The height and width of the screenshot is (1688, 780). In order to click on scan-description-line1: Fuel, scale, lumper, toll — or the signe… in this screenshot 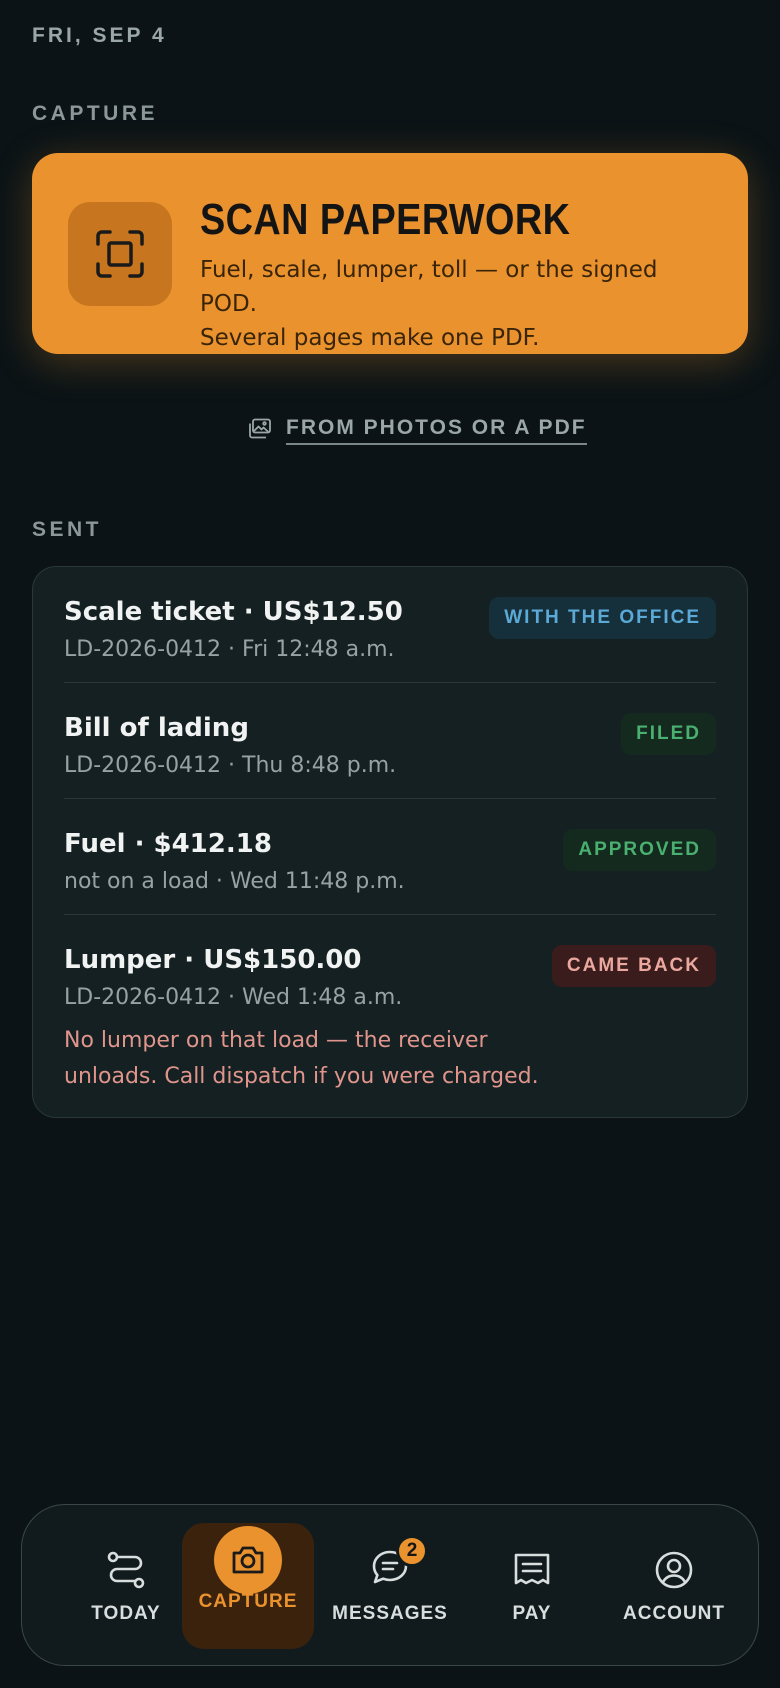, I will do `click(429, 287)`.